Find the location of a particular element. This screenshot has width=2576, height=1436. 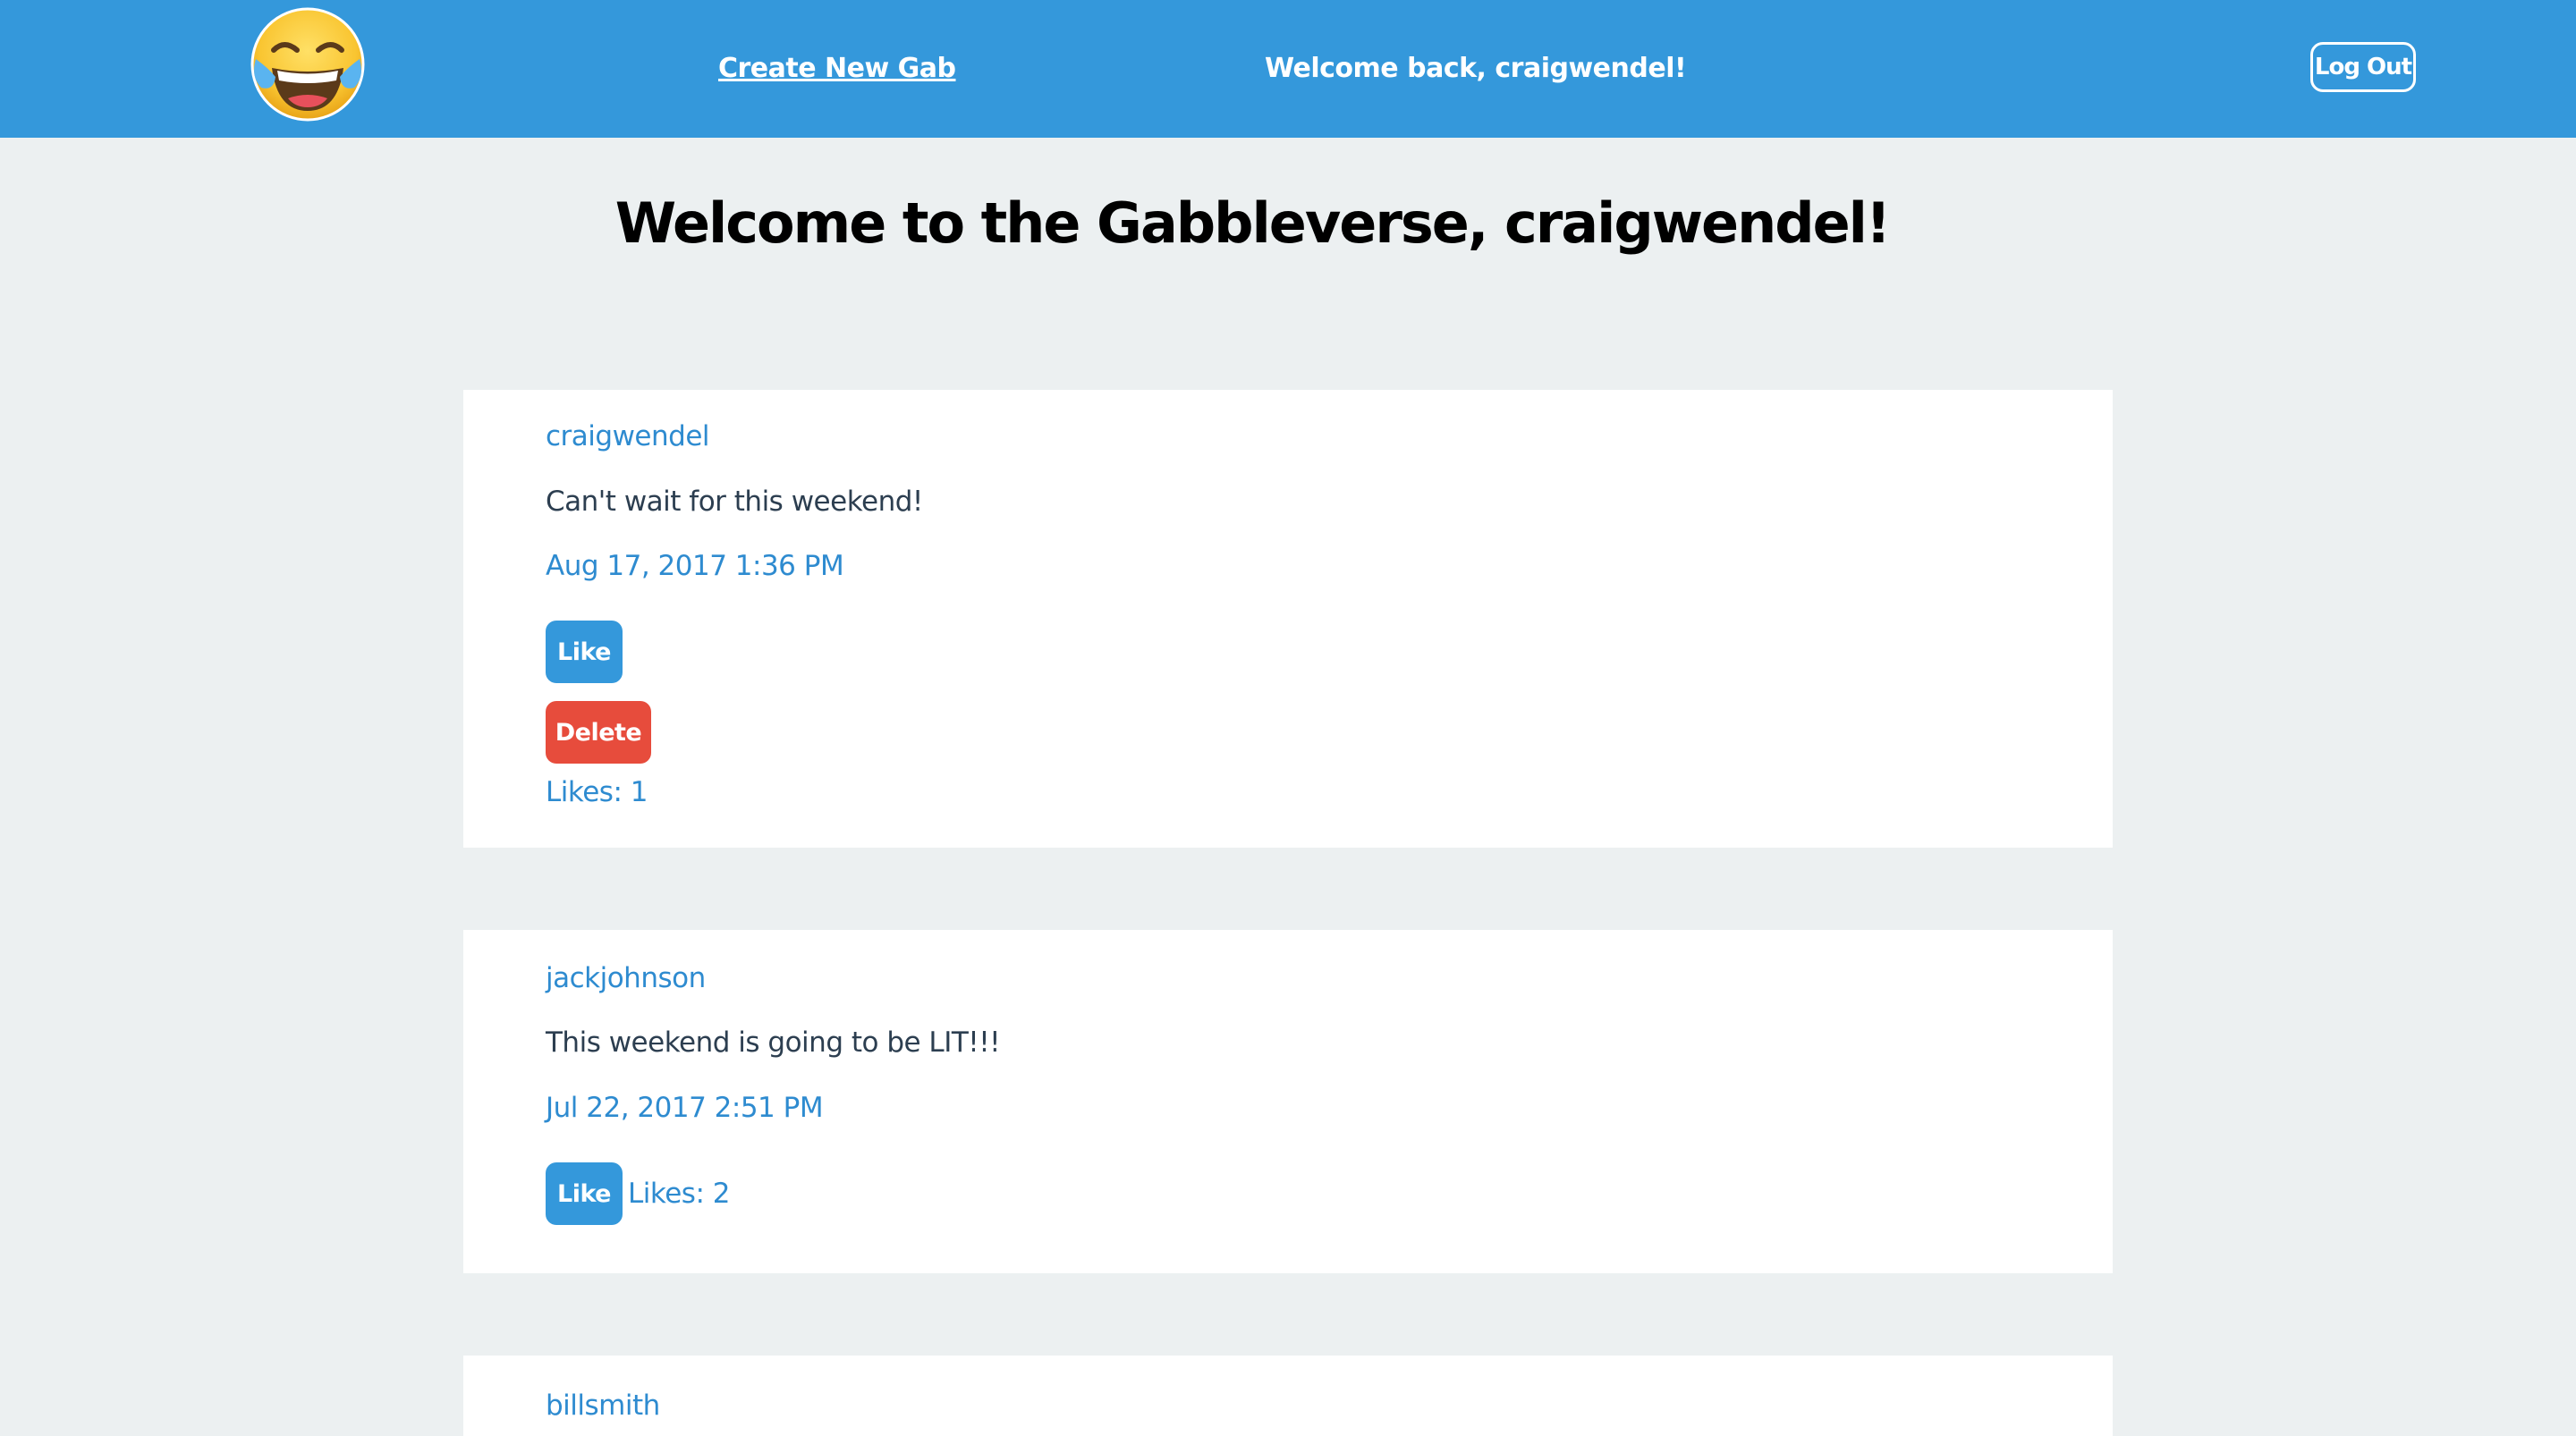

post-body: Can't wait for this weekend! is located at coordinates (734, 502).